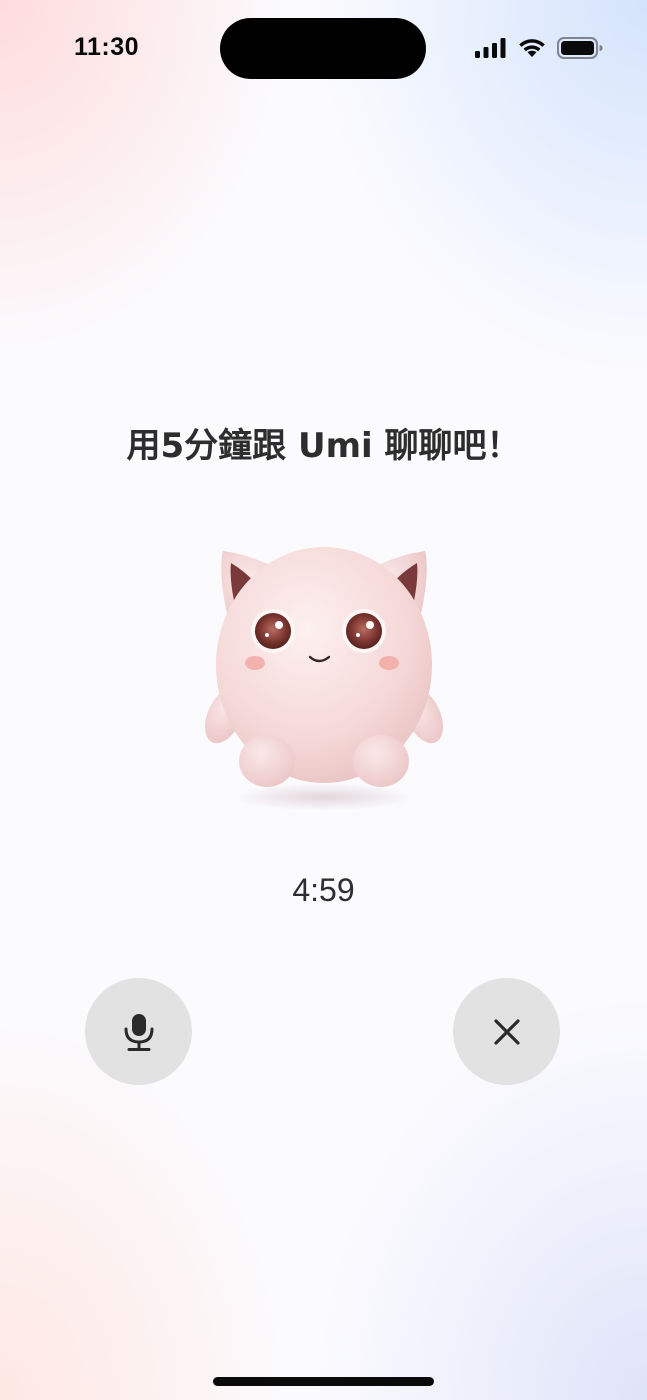 This screenshot has width=647, height=1400. I want to click on status-bar: 11:30, so click(323, 50).